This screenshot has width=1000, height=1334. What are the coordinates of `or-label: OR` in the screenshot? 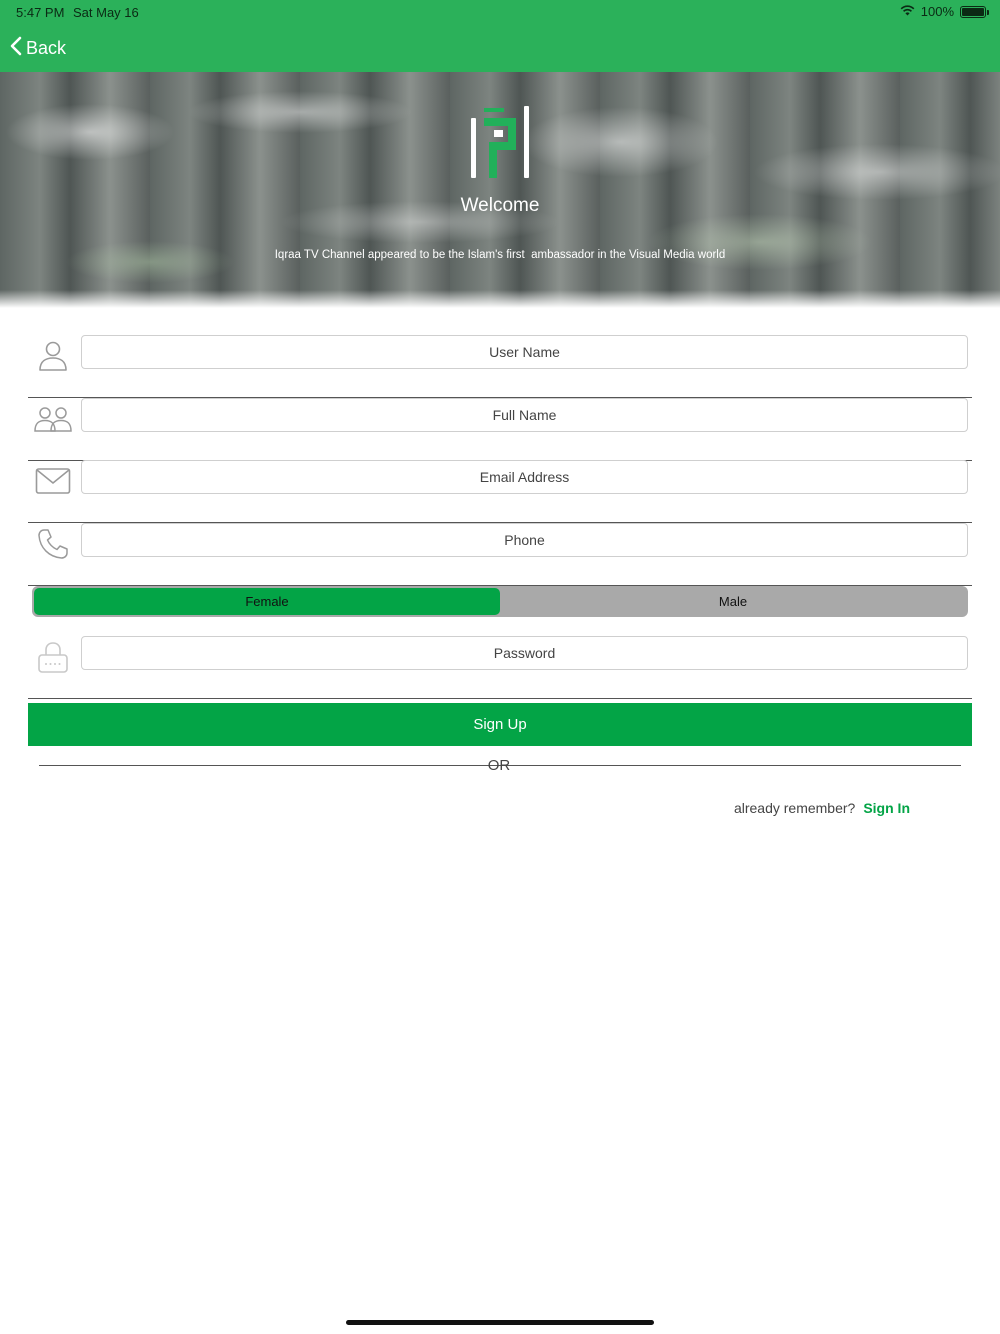 It's located at (499, 765).